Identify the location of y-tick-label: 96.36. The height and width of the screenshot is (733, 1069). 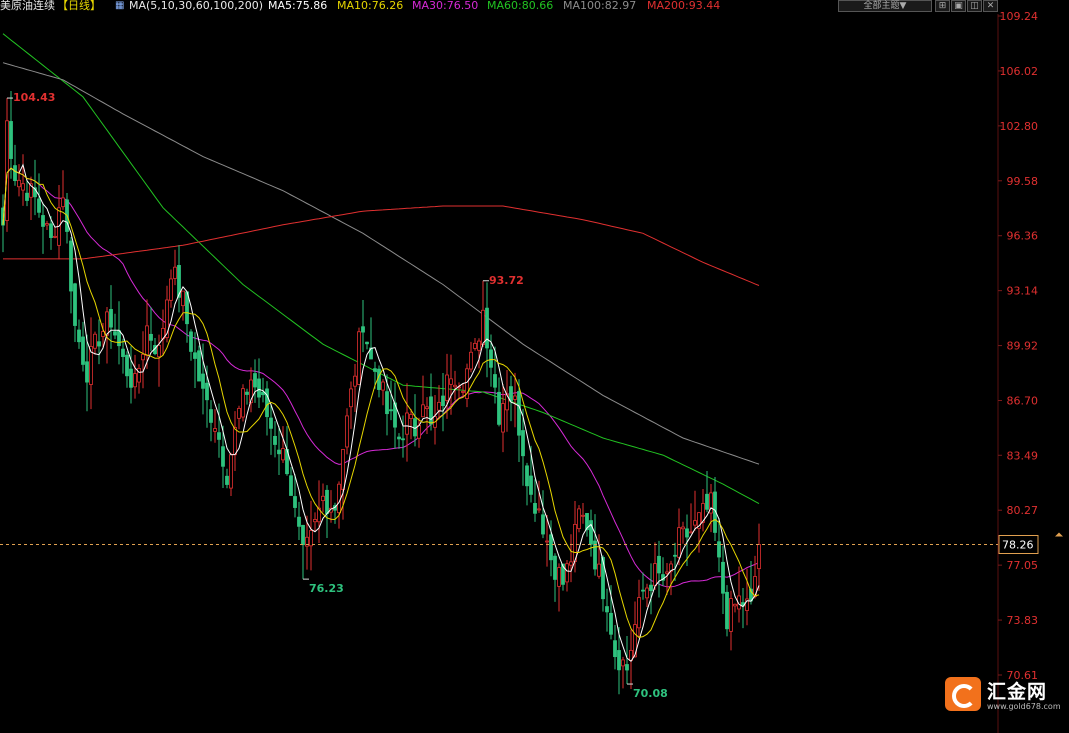
(1023, 236).